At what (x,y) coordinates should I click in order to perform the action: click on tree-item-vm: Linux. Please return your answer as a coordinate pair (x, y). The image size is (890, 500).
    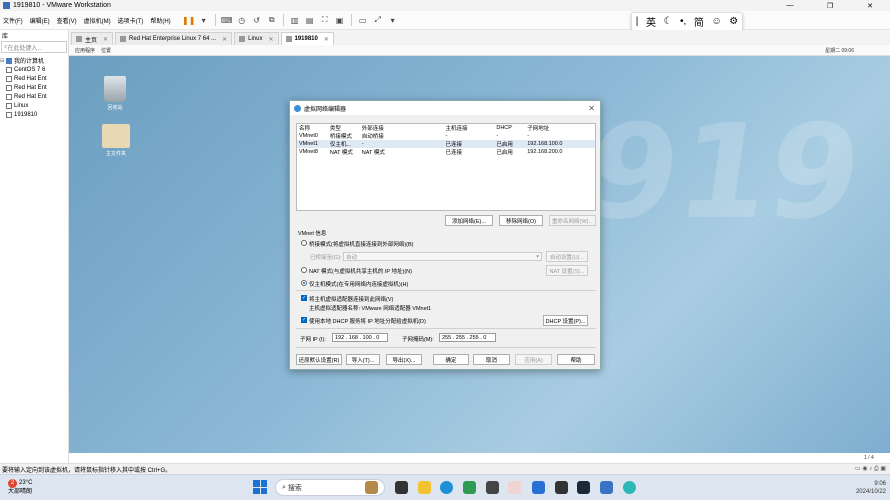
    Looking at the image, I should click on (34, 105).